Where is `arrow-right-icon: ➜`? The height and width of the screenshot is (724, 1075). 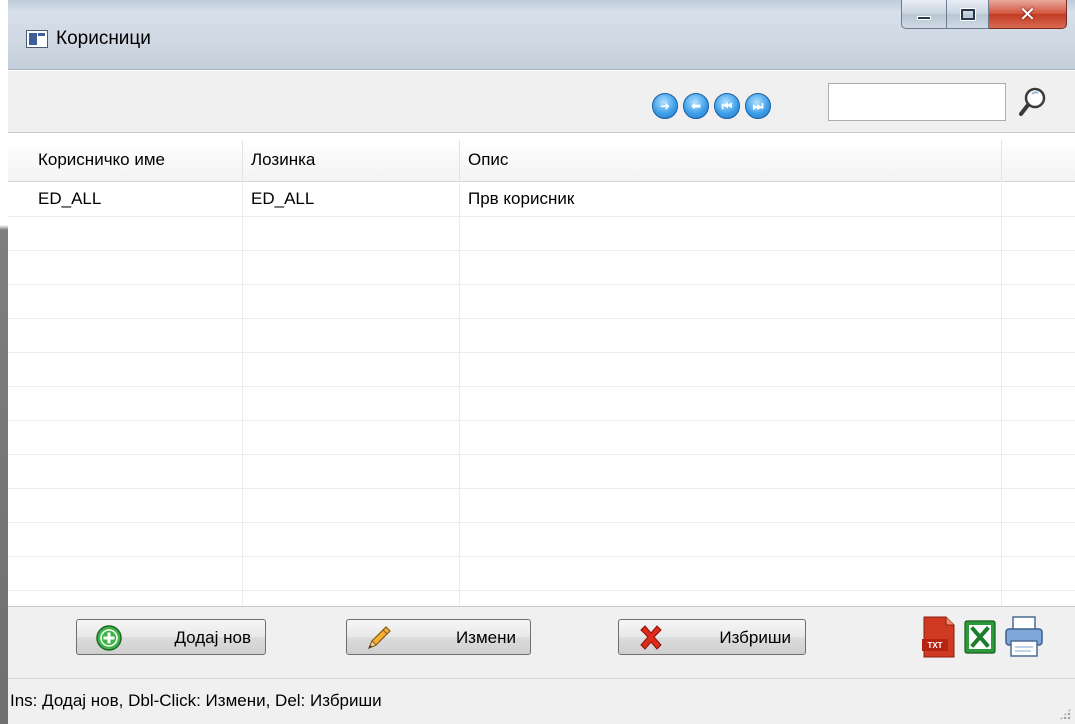 arrow-right-icon: ➜ is located at coordinates (665, 106).